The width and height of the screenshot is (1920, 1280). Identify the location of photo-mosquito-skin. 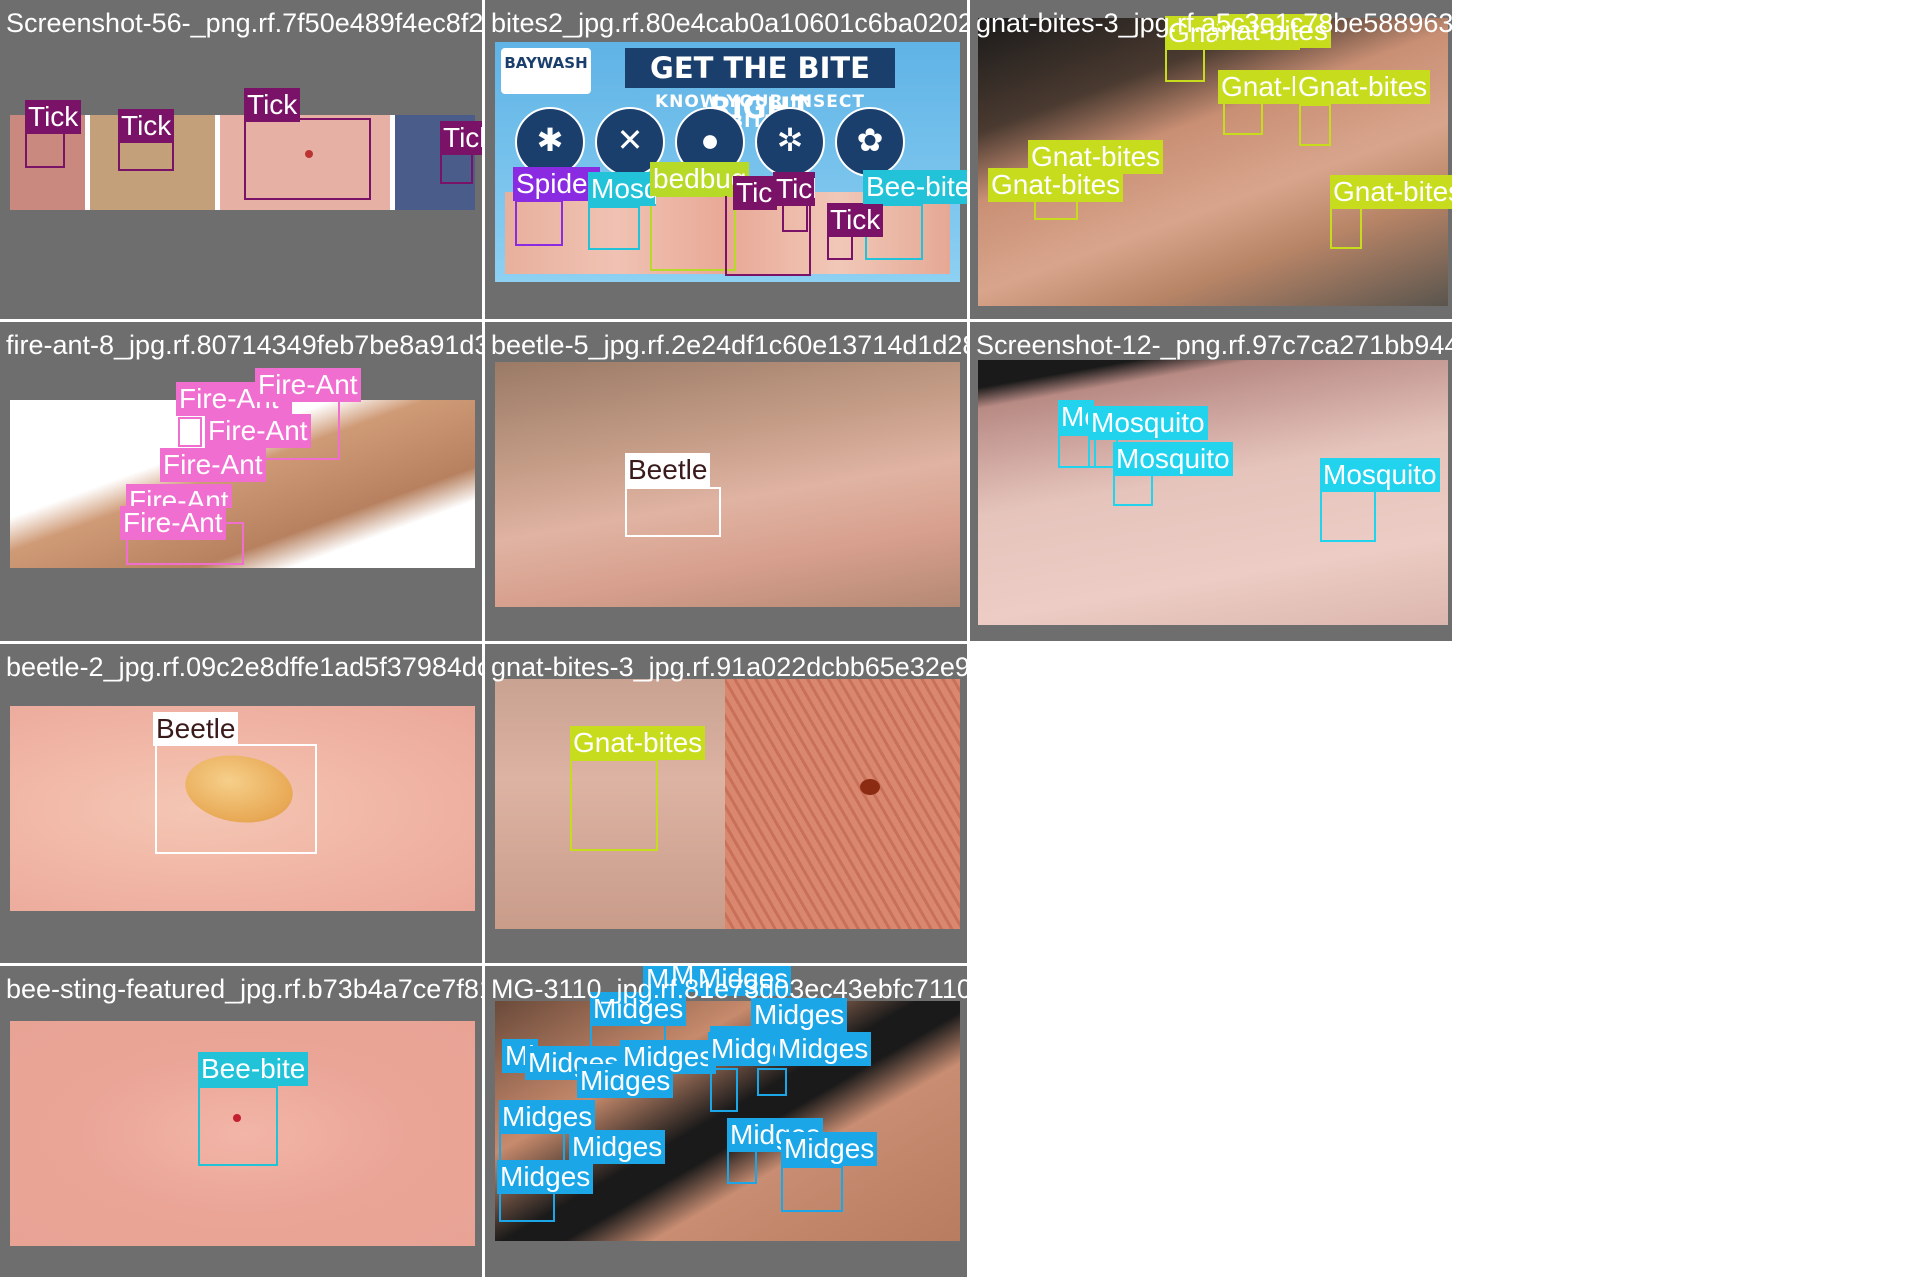
(1213, 492).